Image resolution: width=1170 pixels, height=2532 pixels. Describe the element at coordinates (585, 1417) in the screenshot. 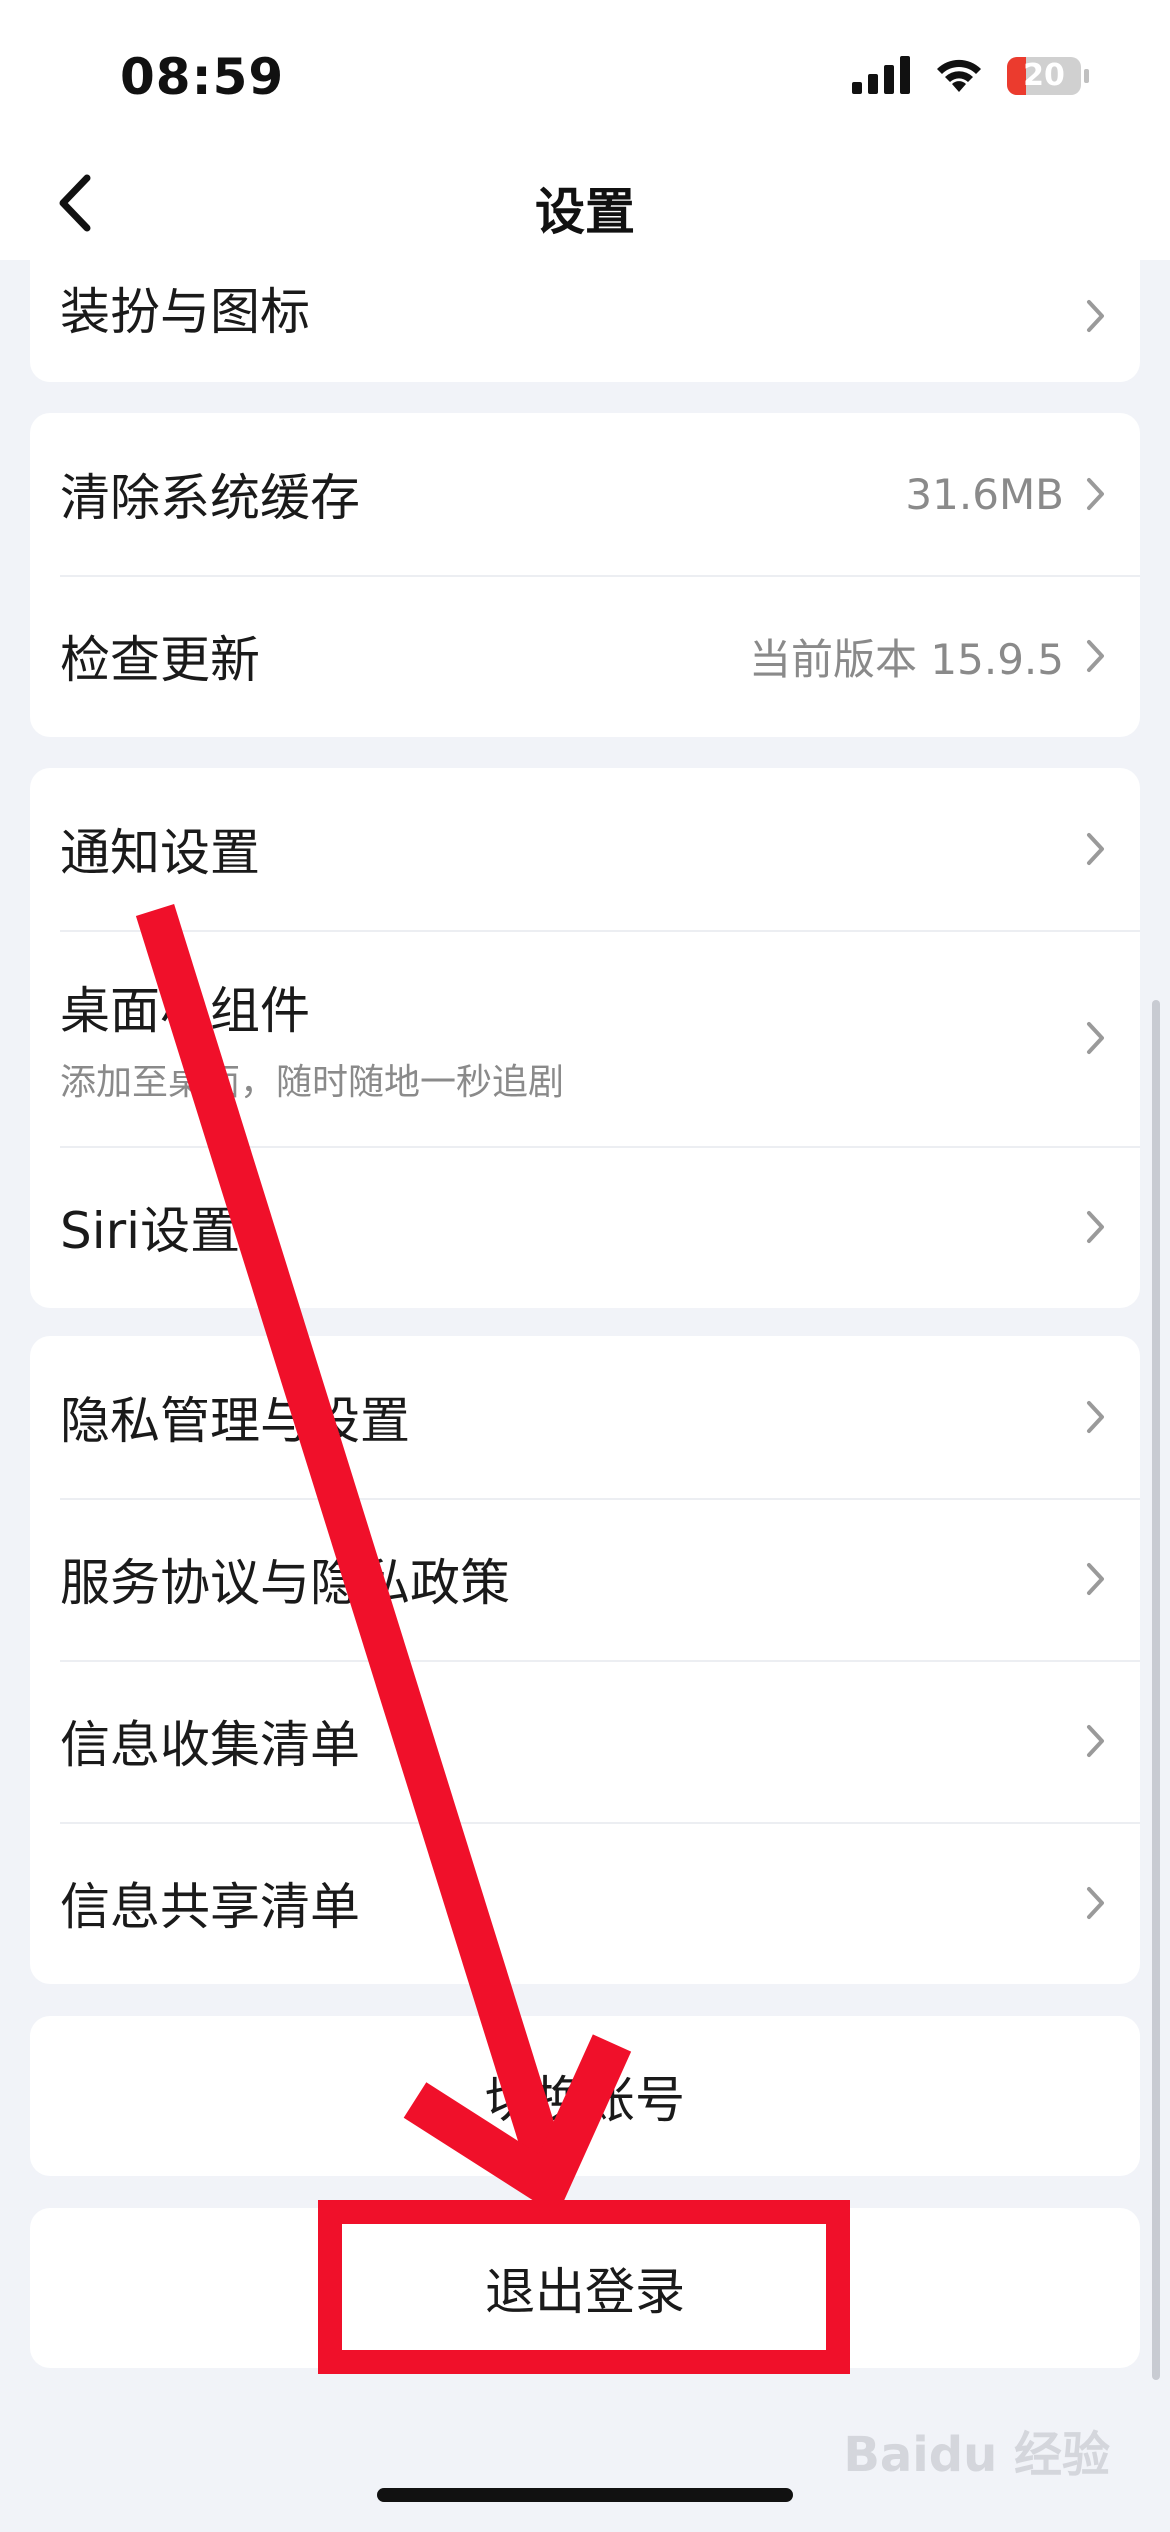

I see `settings-row-privacy-management: 隐私管理与设置` at that location.